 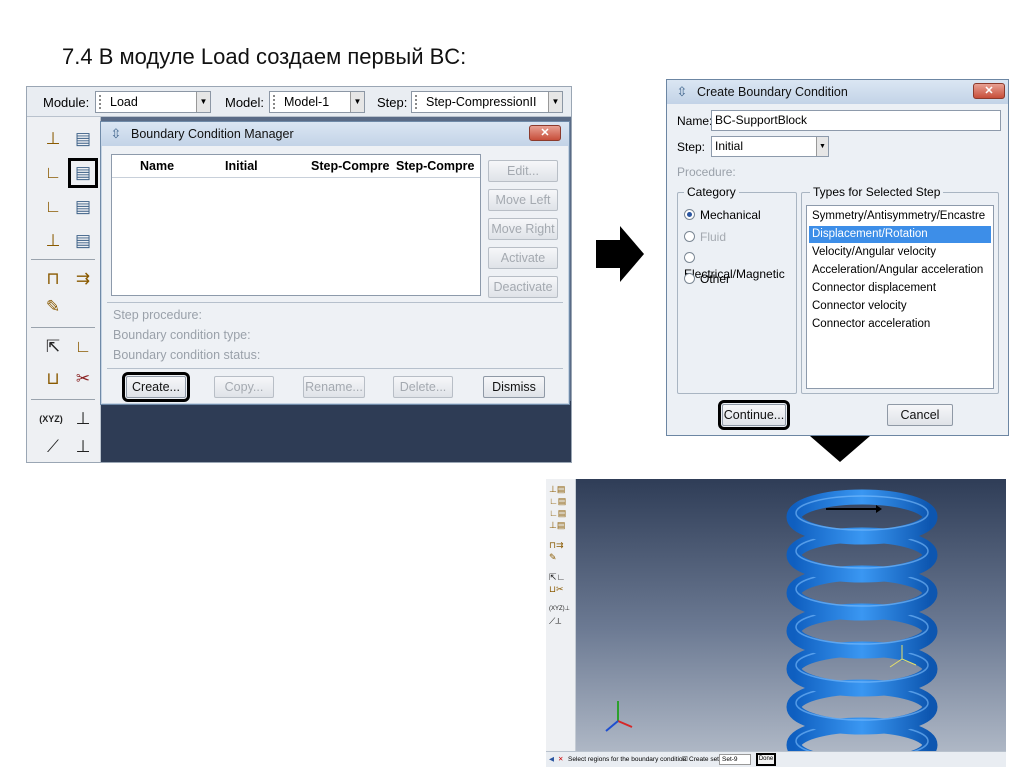 What do you see at coordinates (705, 759) in the screenshot?
I see `create-sets-label: Create set:` at bounding box center [705, 759].